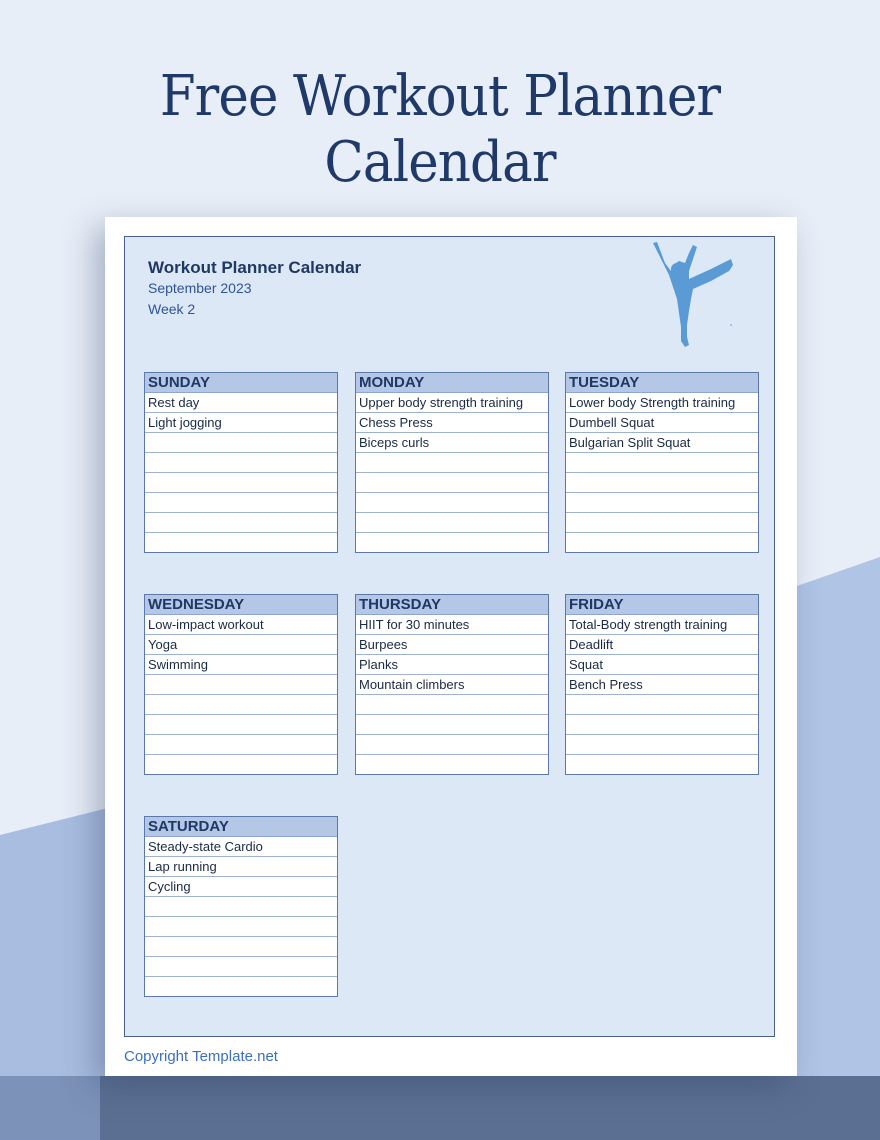 The image size is (880, 1140). Describe the element at coordinates (452, 403) in the screenshot. I see `day-entry: Upper body strength training` at that location.